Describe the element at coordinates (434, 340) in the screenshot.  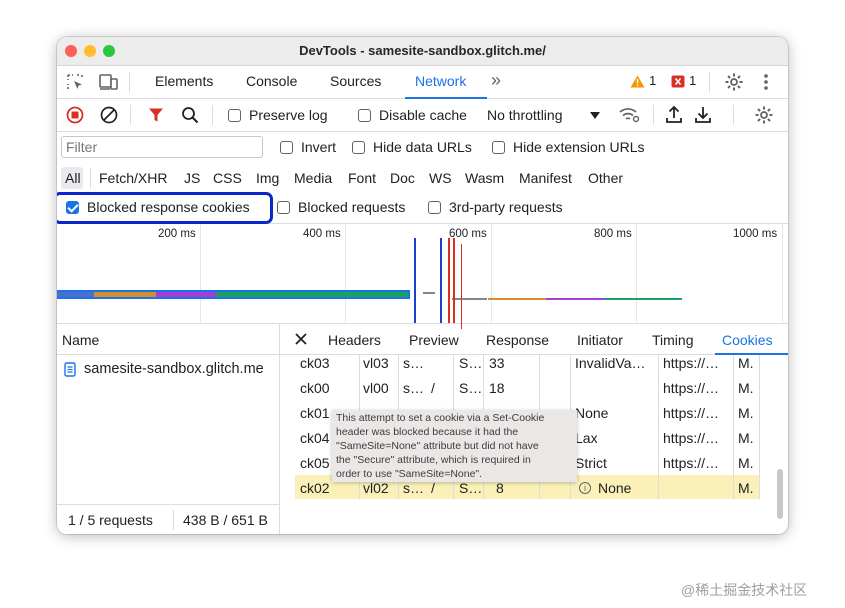
I see `tab-preview: Preview` at that location.